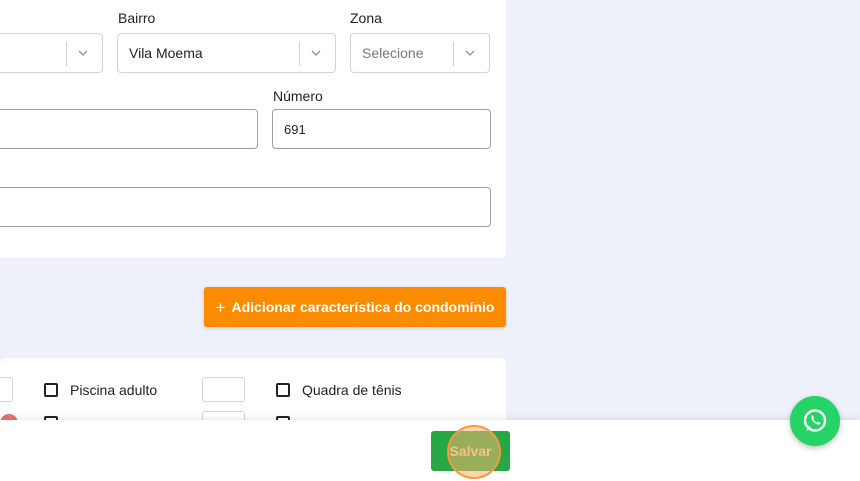 Image resolution: width=860 pixels, height=481 pixels. Describe the element at coordinates (114, 390) in the screenshot. I see `piscina-adulto-label: Piscina adulto` at that location.